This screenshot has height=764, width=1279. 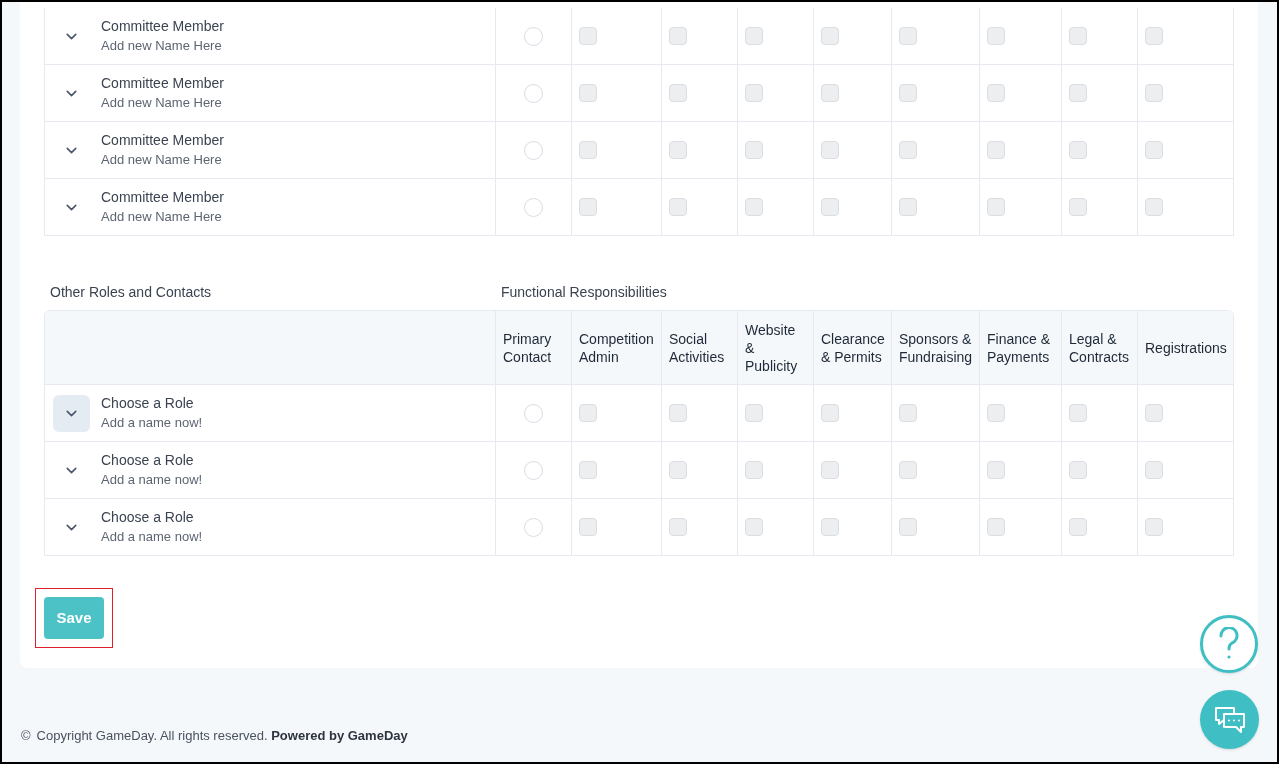 I want to click on column-header: Social Activities, so click(x=697, y=347).